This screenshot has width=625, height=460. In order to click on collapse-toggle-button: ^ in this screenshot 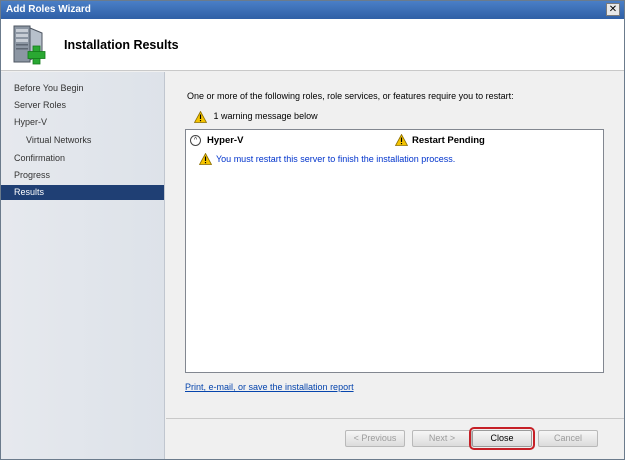, I will do `click(195, 140)`.